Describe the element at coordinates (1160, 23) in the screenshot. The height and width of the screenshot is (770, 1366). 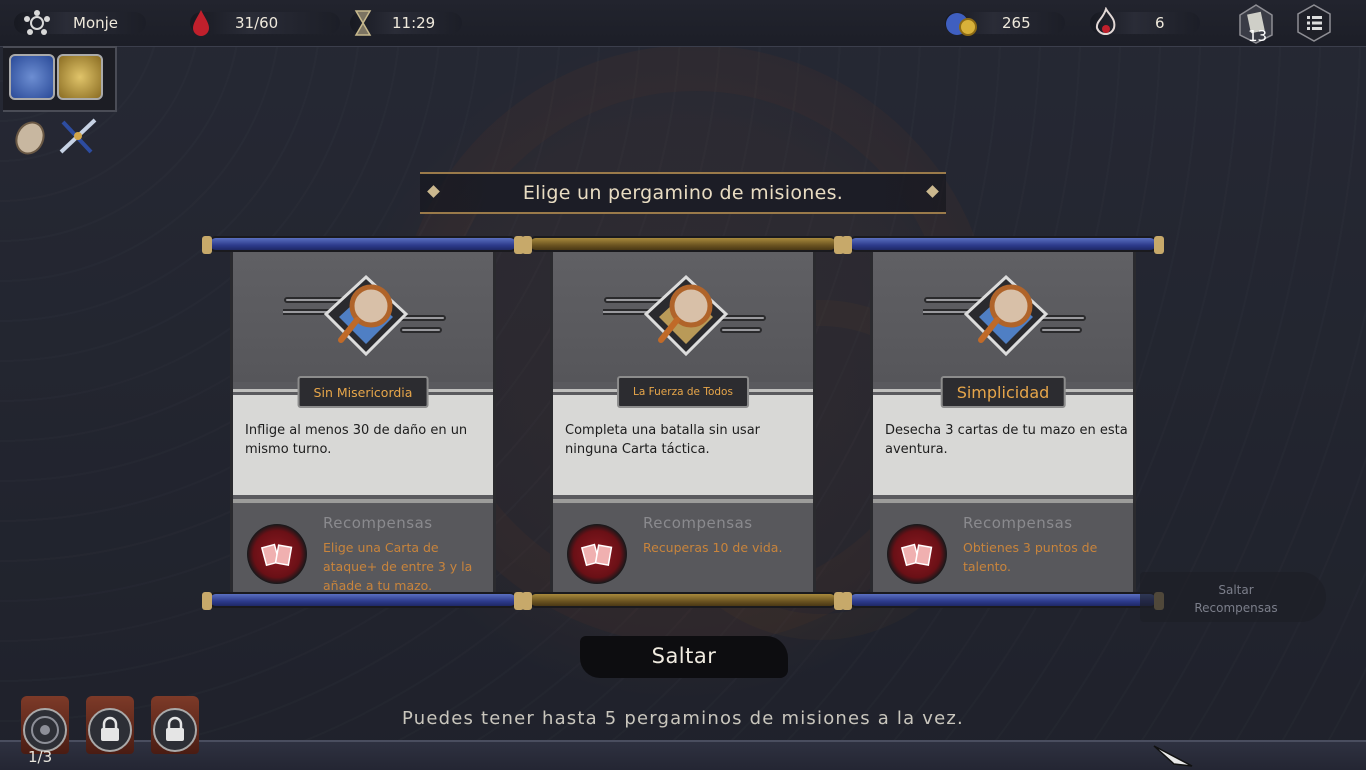
I see `talent-value: 6` at that location.